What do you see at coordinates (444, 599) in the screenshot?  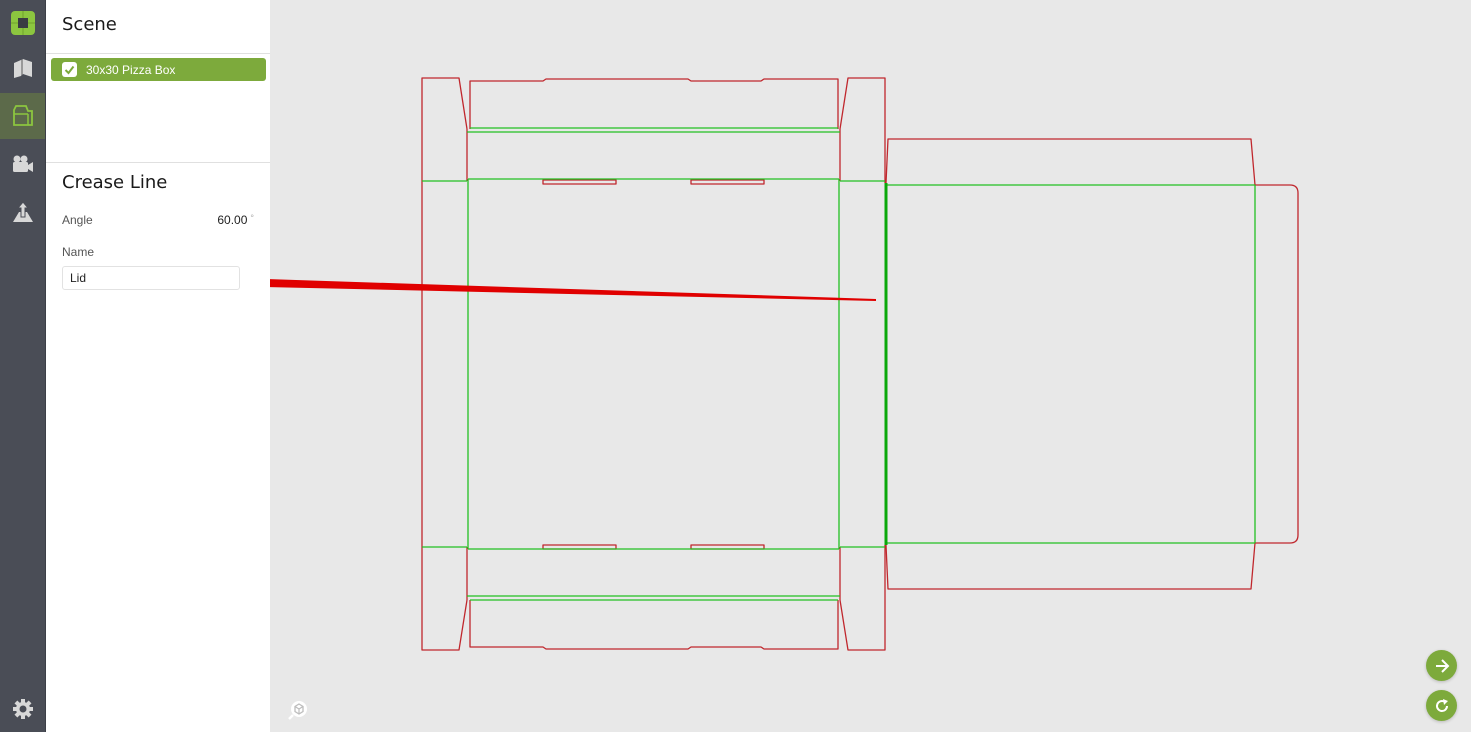 I see `cut-left-flap-bottom` at bounding box center [444, 599].